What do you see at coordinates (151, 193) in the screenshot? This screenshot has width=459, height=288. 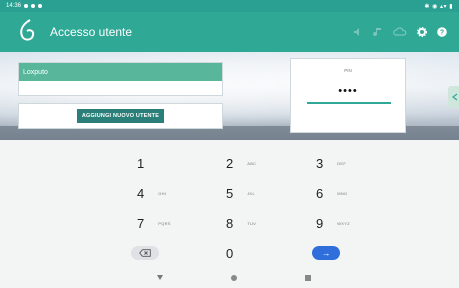 I see `key-4: 4 GHI` at bounding box center [151, 193].